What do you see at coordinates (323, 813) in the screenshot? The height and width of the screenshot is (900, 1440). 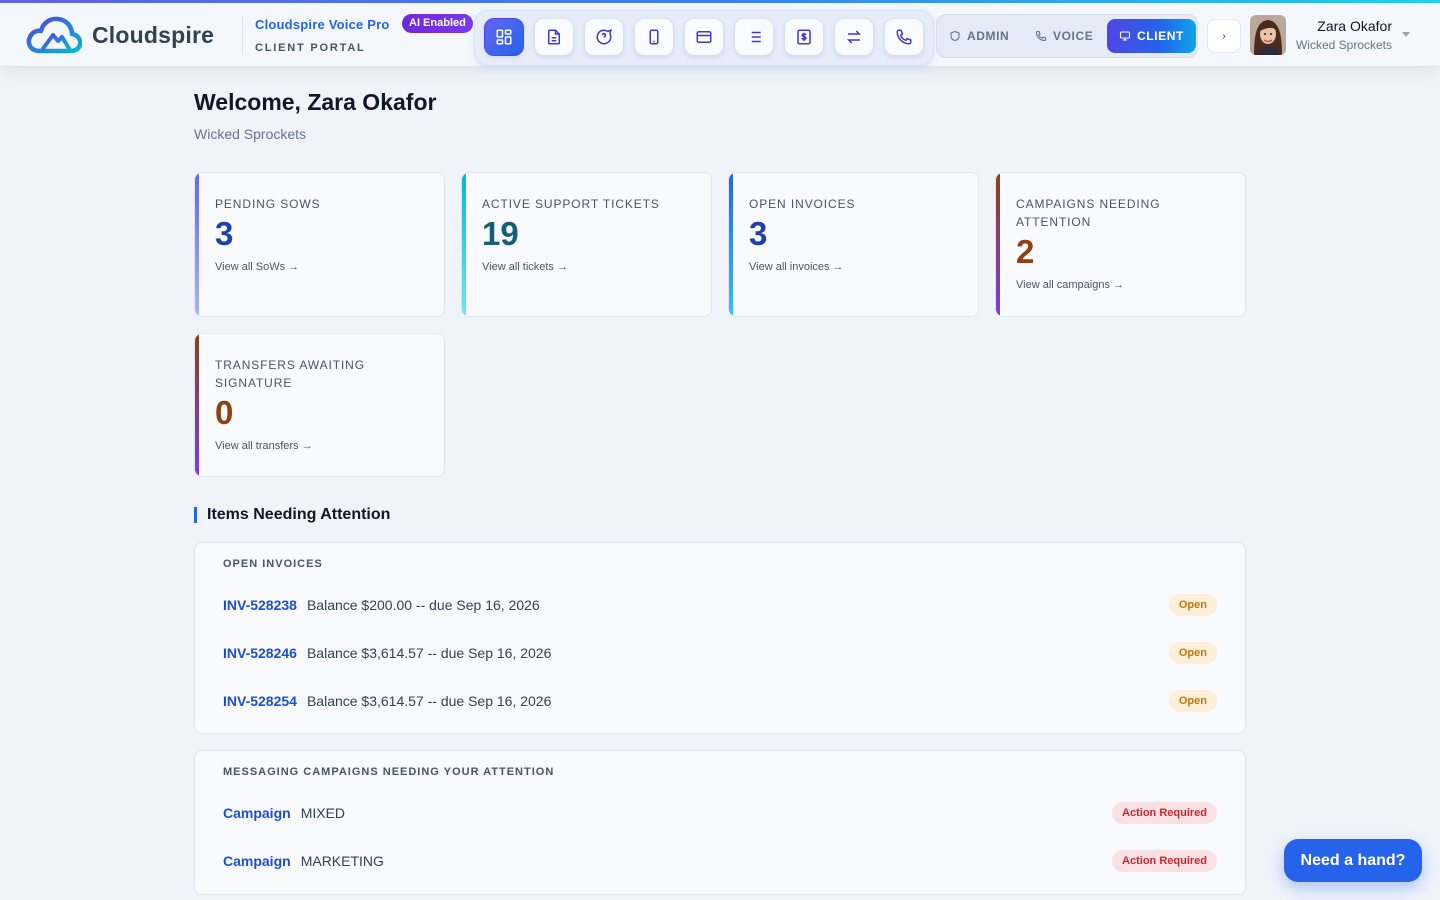 I see `campaign-type: MIXED` at bounding box center [323, 813].